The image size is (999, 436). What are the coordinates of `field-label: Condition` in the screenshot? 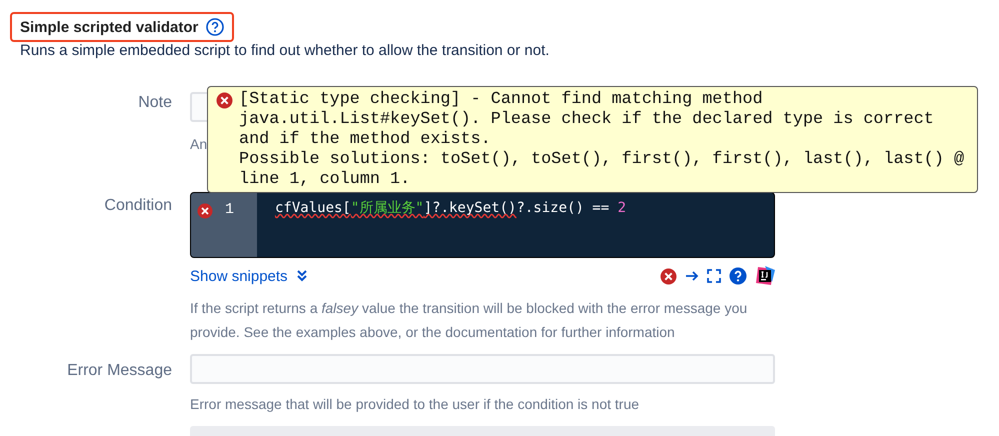 It's located at (137, 205).